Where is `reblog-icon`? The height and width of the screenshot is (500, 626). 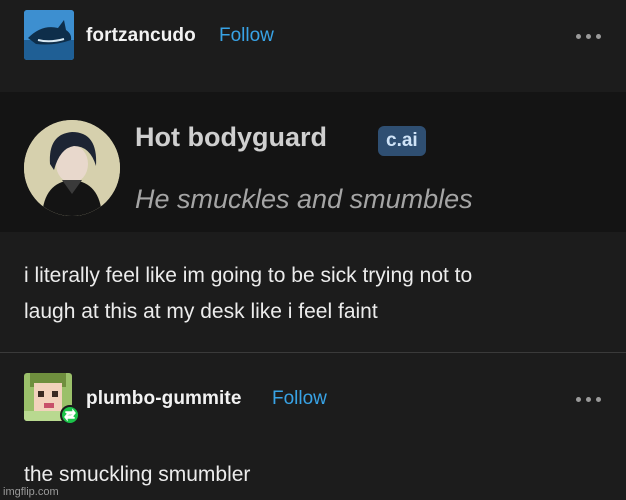 reblog-icon is located at coordinates (70, 415).